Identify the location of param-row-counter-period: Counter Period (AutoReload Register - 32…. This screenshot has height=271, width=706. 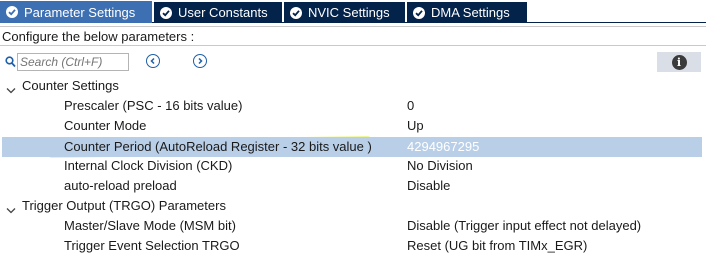
(352, 147).